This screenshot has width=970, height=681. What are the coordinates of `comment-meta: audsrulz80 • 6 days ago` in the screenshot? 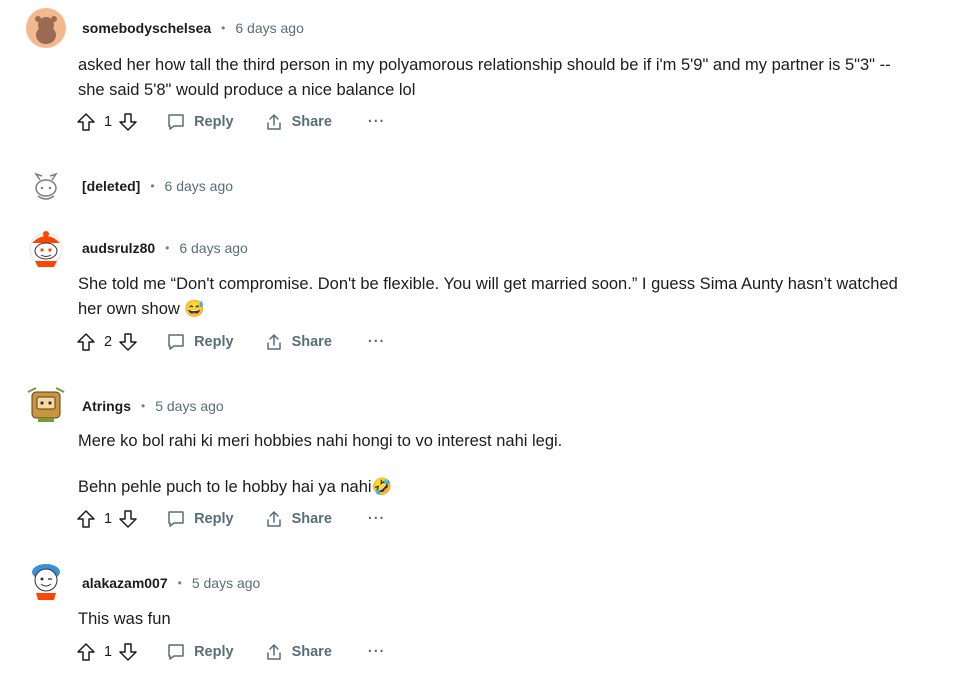 It's located at (165, 248).